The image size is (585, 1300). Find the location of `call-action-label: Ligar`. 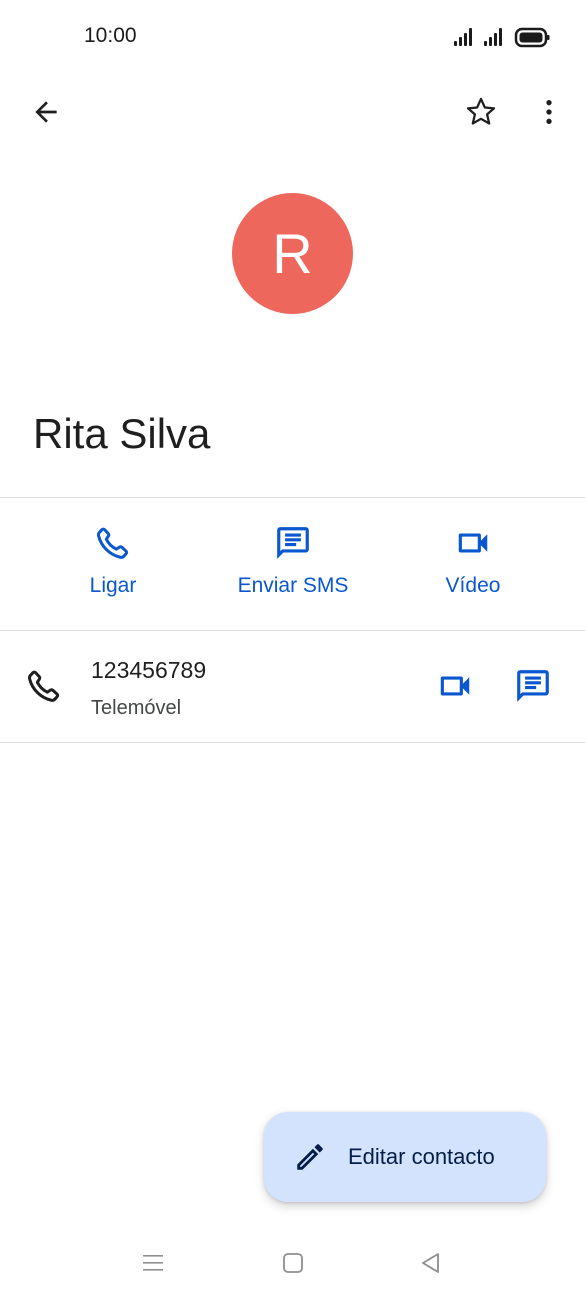

call-action-label: Ligar is located at coordinates (113, 585).